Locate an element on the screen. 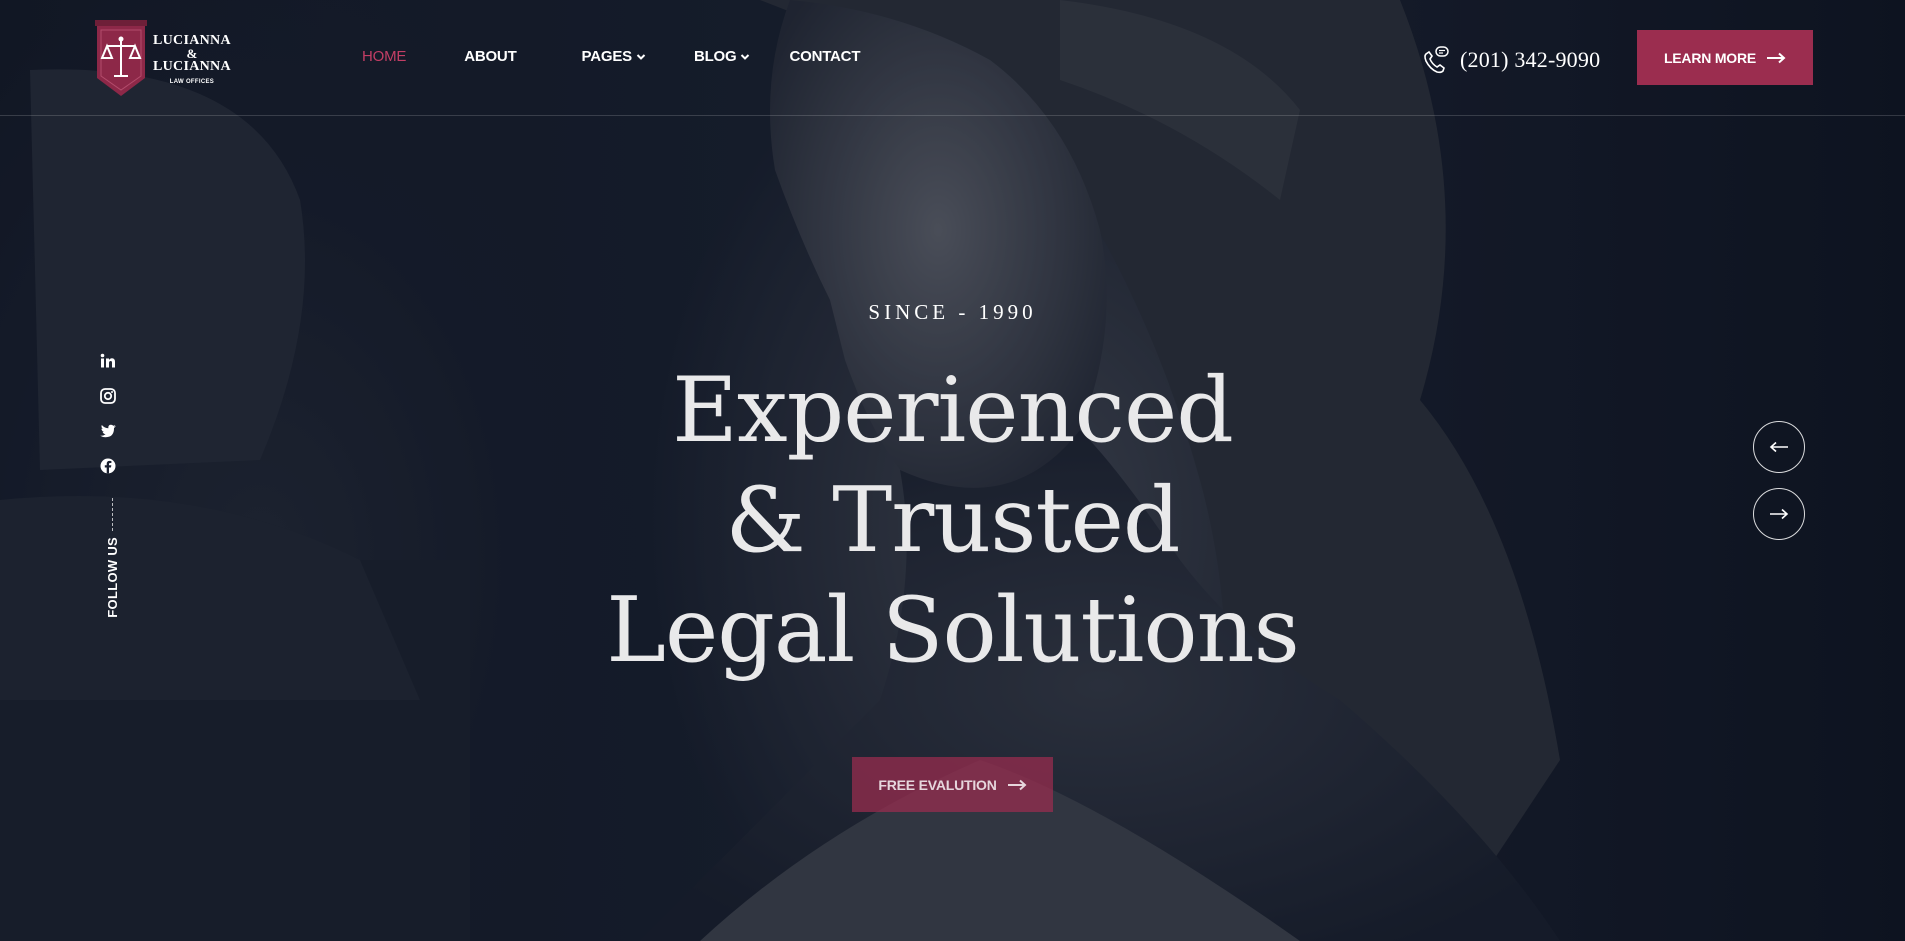  phone-contact: (201) 342-9090 is located at coordinates (1510, 60).